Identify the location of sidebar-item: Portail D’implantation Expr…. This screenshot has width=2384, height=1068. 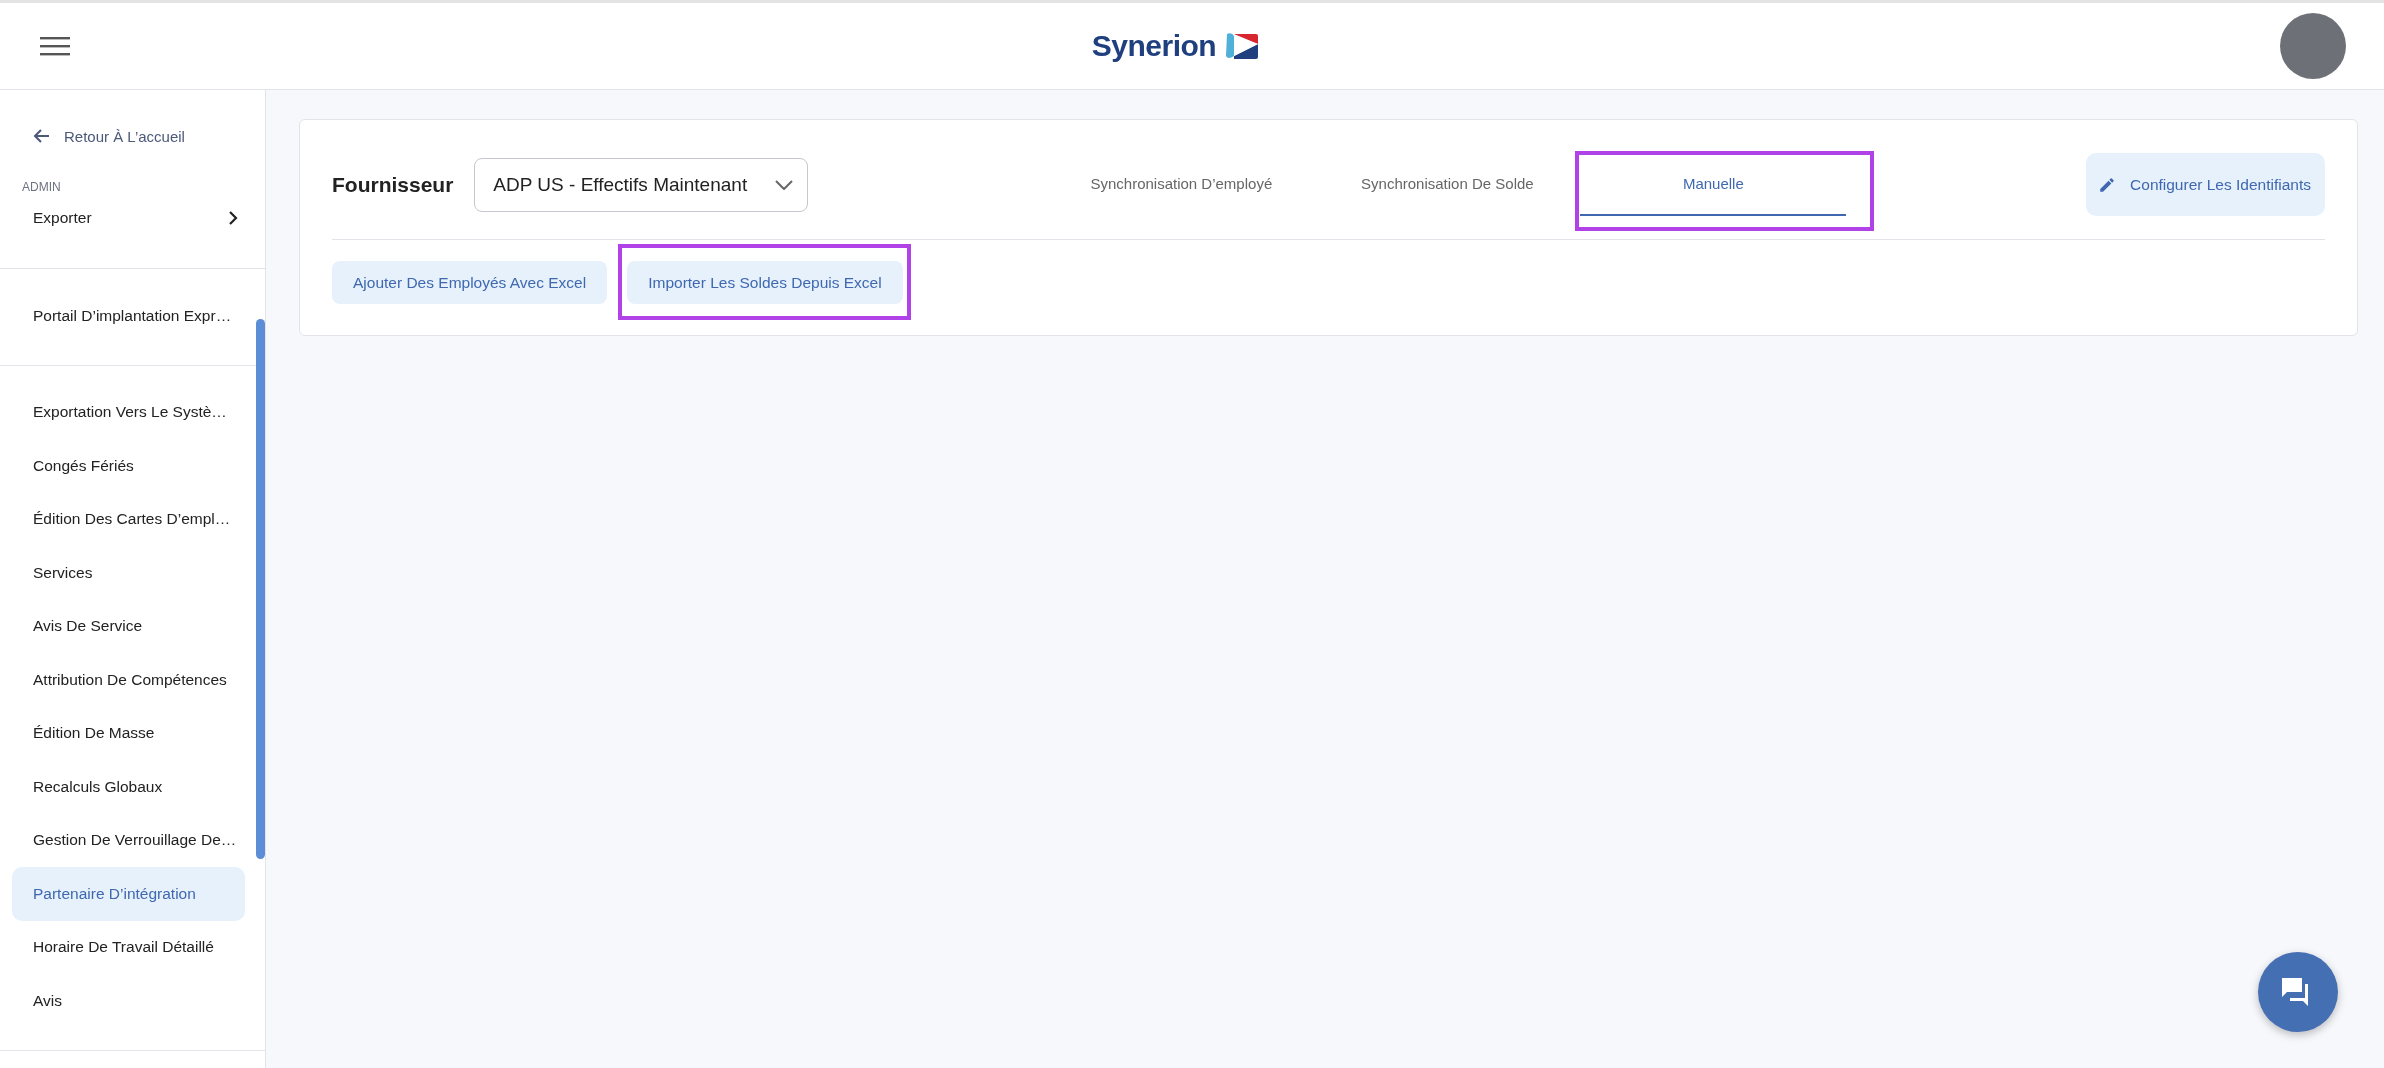
(128, 316).